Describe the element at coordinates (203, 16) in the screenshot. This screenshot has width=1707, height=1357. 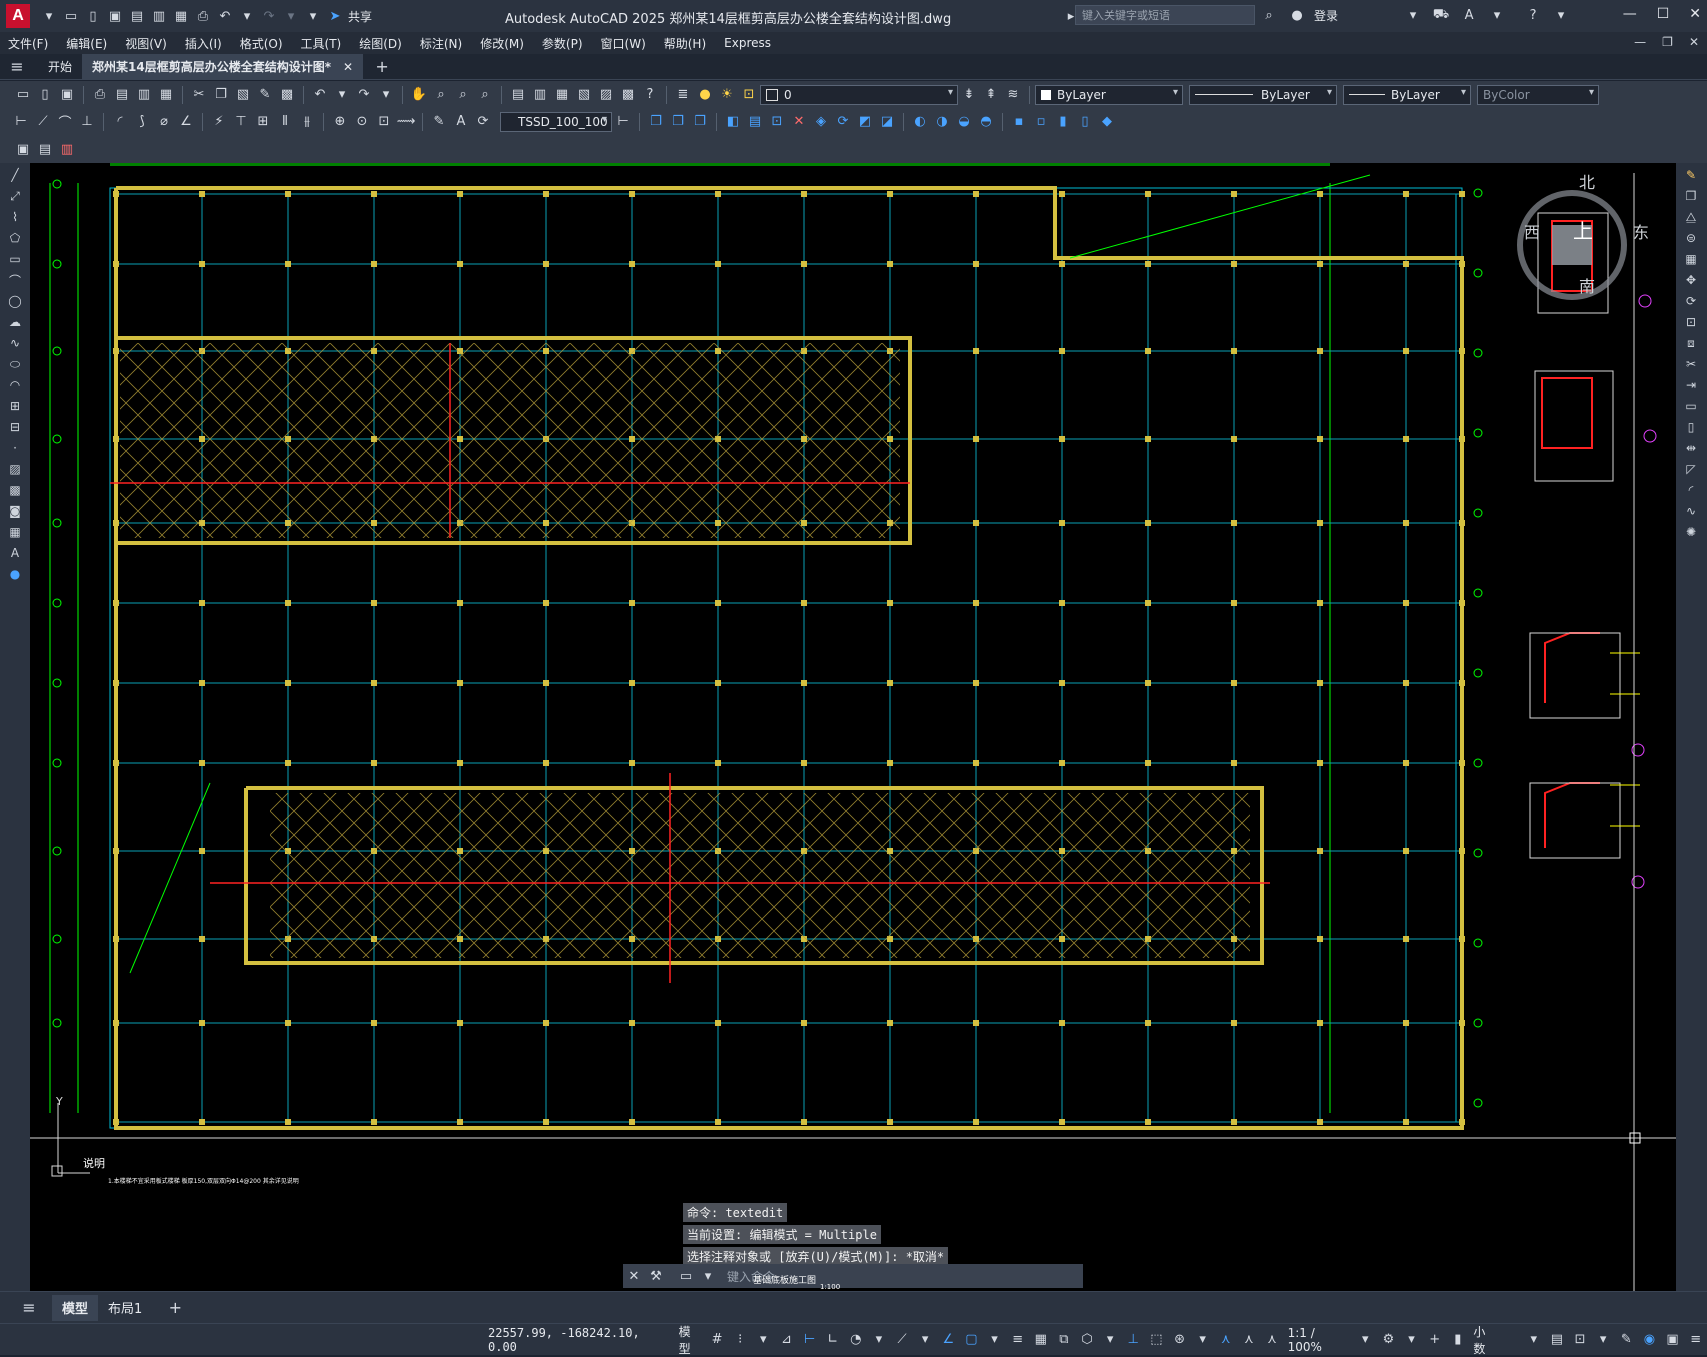
I see `plot-icon: ⎙` at that location.